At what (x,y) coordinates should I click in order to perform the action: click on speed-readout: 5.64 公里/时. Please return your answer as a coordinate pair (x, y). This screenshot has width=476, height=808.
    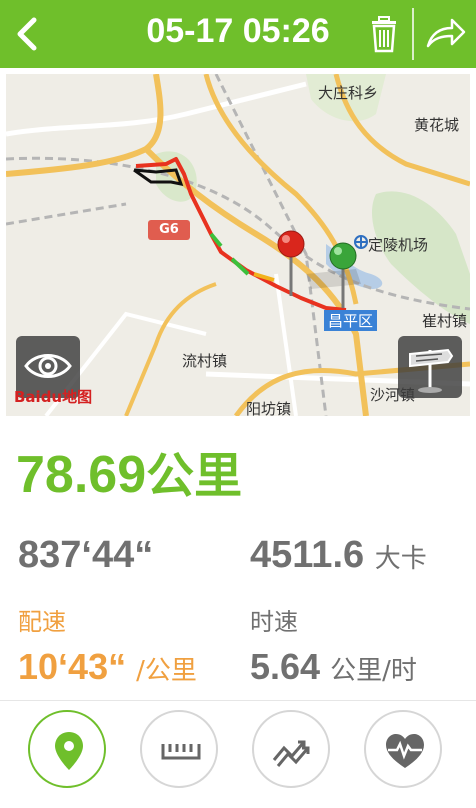
    Looking at the image, I should click on (333, 667).